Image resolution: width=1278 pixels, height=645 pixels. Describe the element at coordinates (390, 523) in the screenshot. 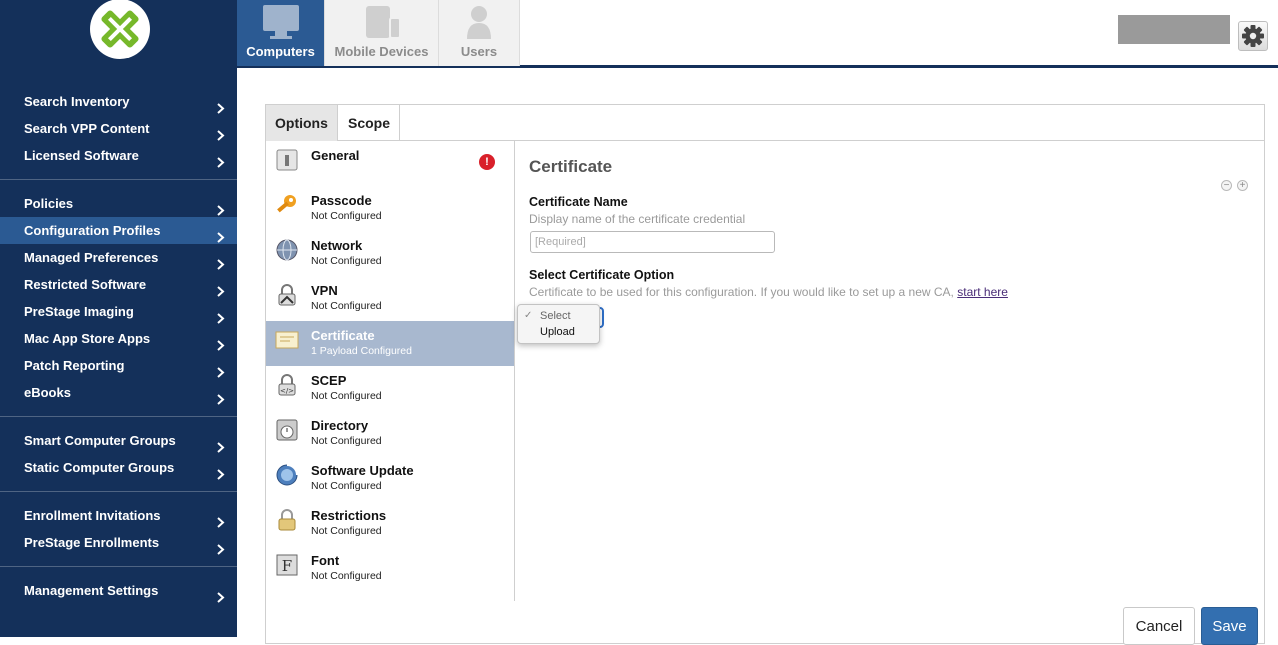

I see `payload-restrictions: Restrictions Not Configured` at that location.